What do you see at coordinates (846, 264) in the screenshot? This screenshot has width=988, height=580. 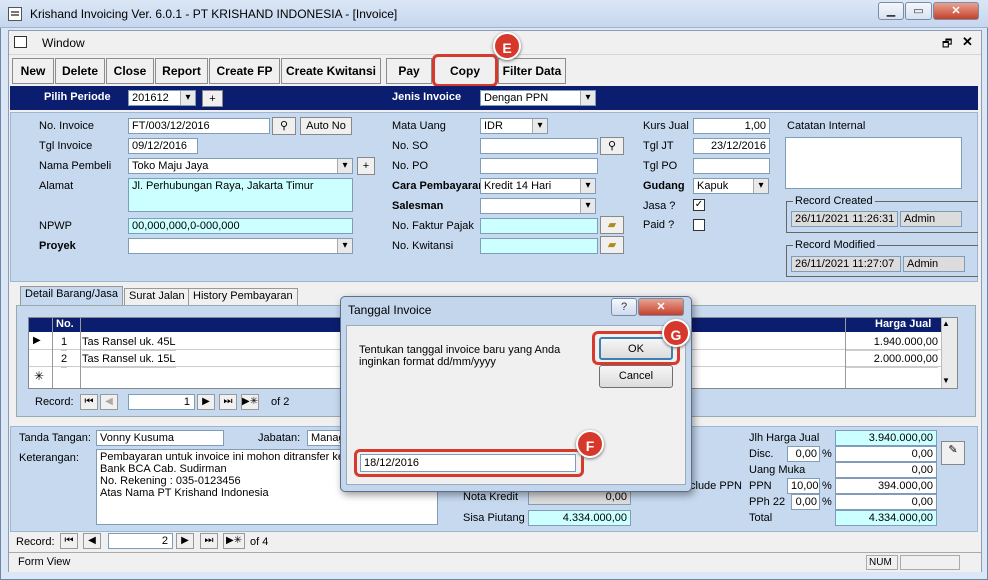 I see `modified-date-field: 26/11/2021 11:27:07` at bounding box center [846, 264].